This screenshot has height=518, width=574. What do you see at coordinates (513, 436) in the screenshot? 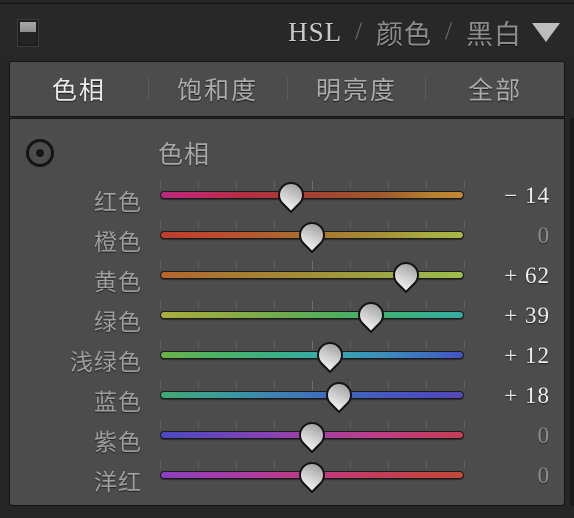
I see `slider-value-purple: 0` at bounding box center [513, 436].